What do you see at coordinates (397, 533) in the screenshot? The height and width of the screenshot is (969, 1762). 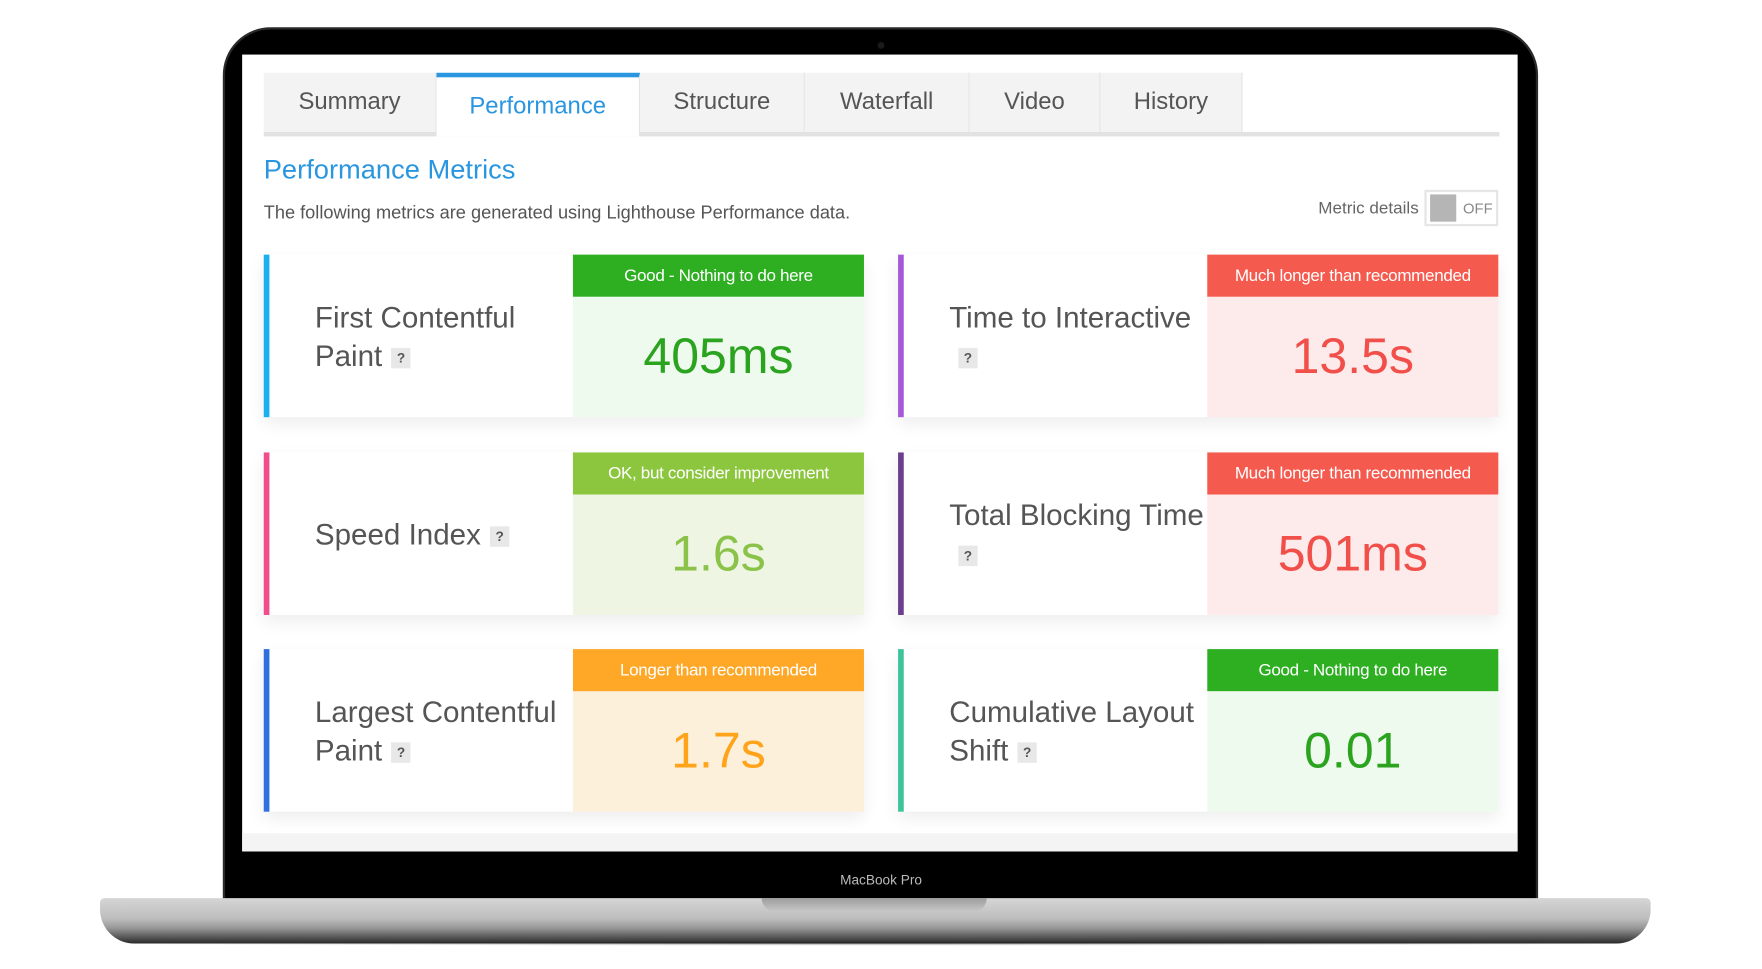 I see `metric-name: Speed Index` at bounding box center [397, 533].